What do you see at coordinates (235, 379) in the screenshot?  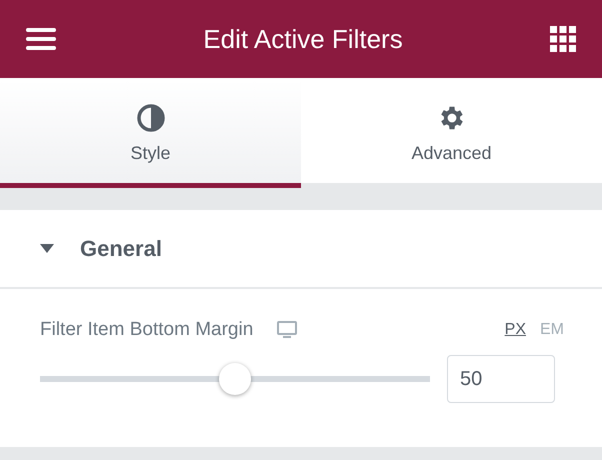 I see `slider-thumb` at bounding box center [235, 379].